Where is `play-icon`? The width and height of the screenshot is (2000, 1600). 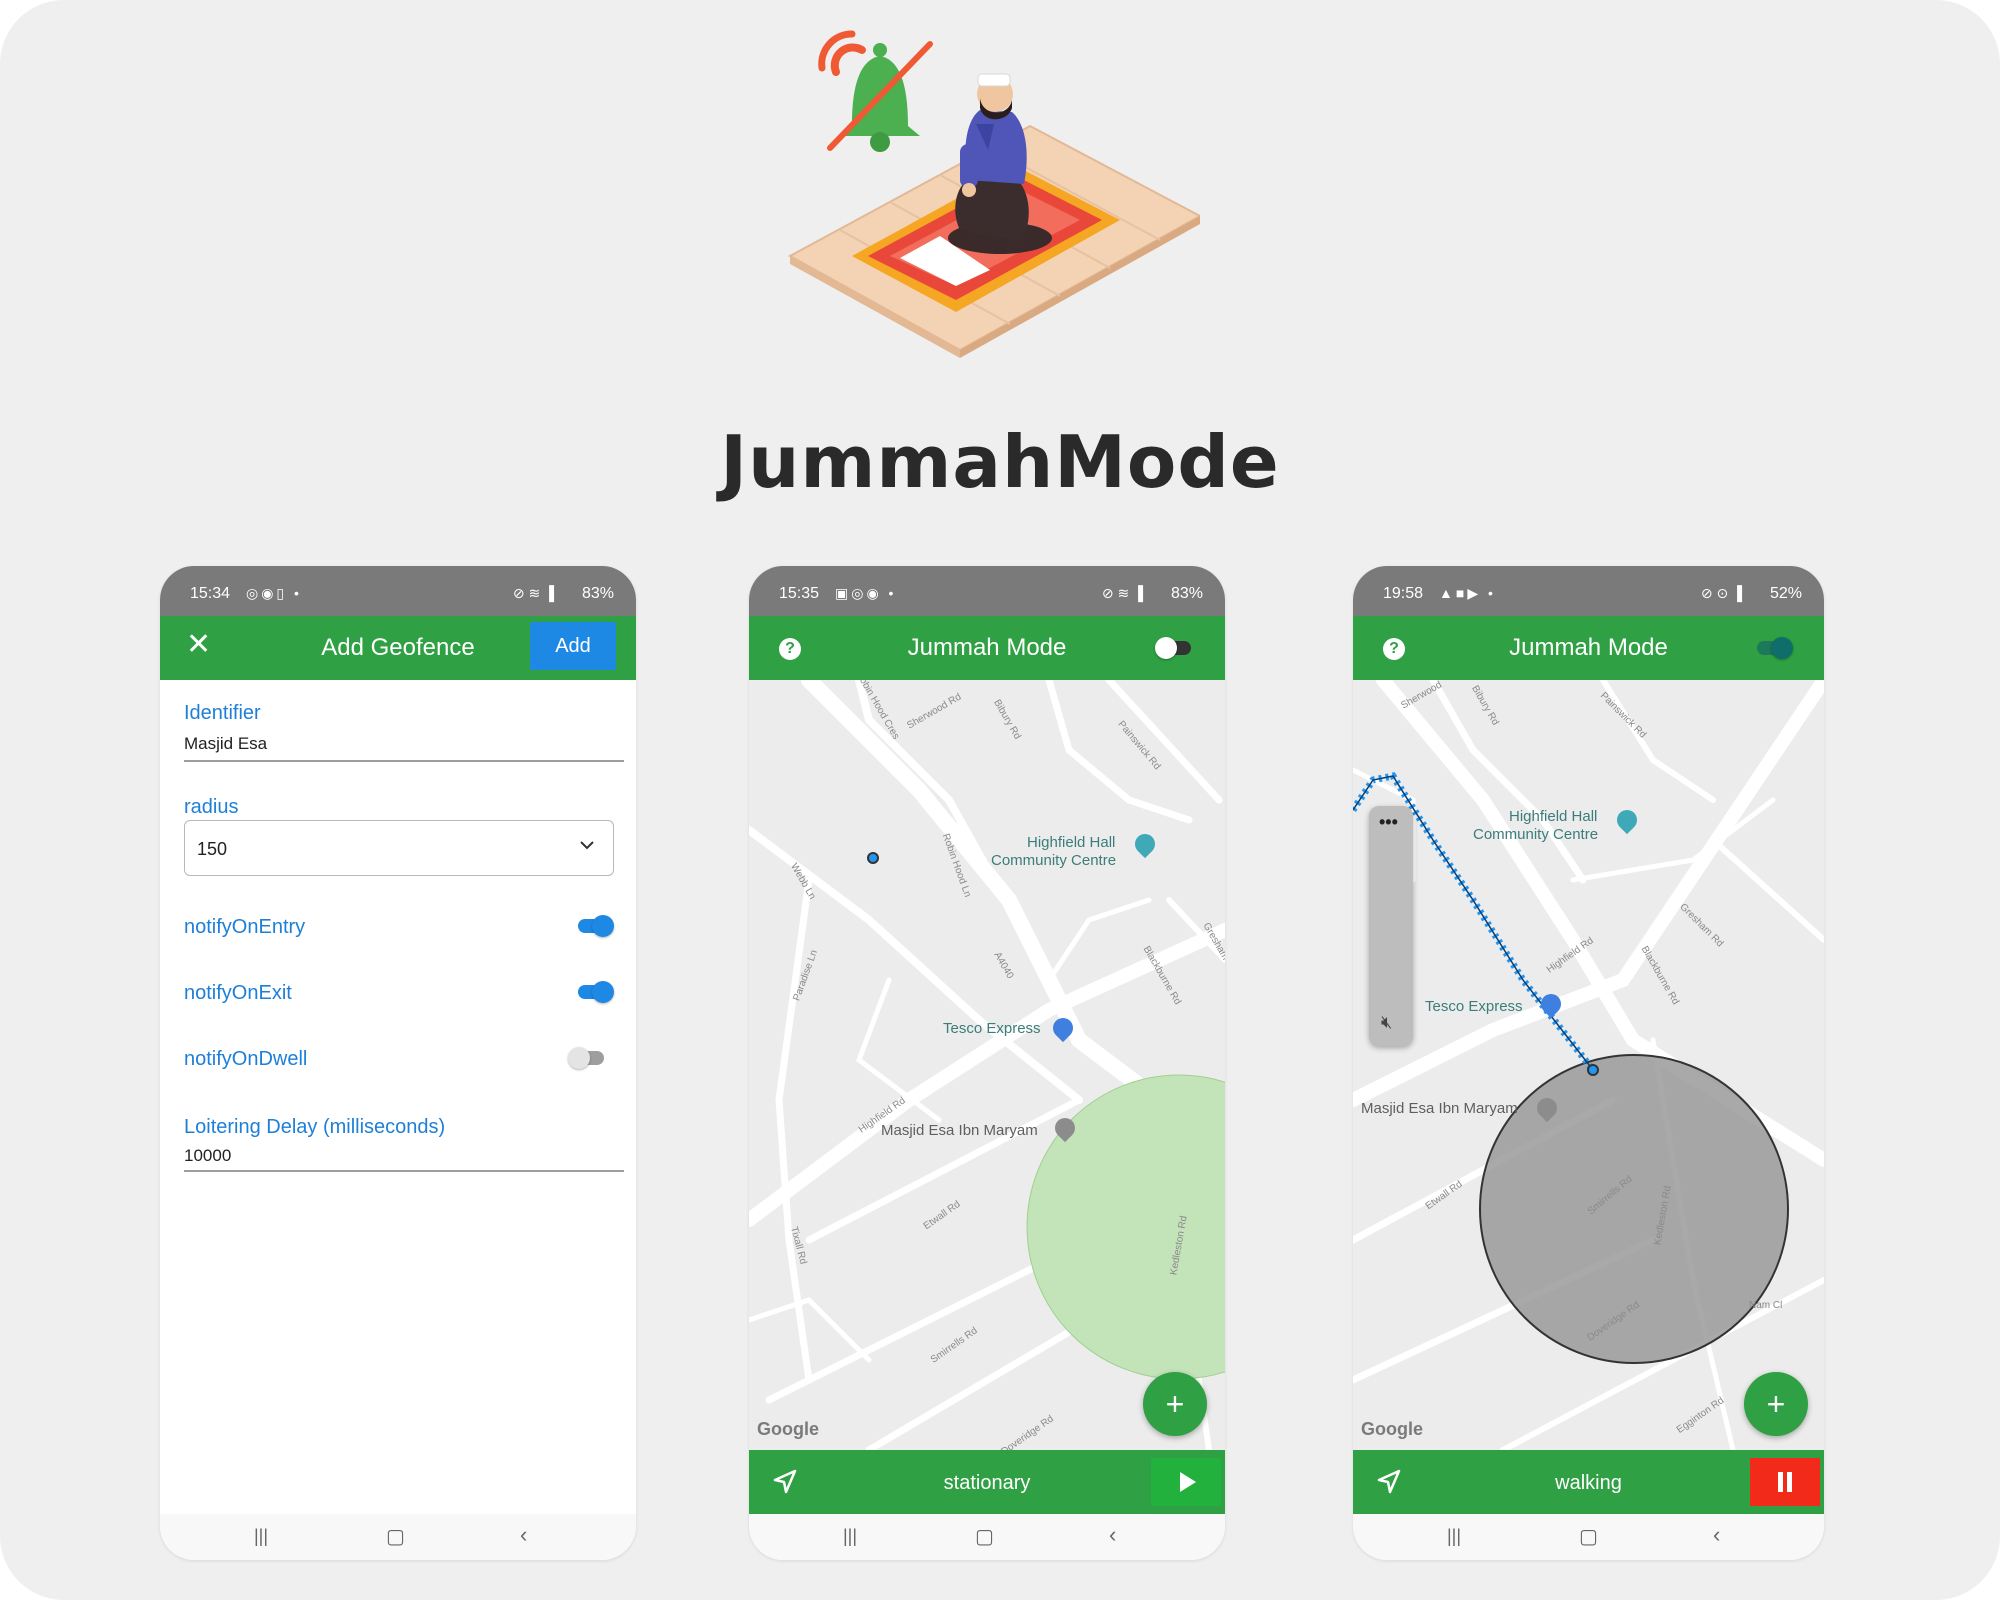 play-icon is located at coordinates (1188, 1482).